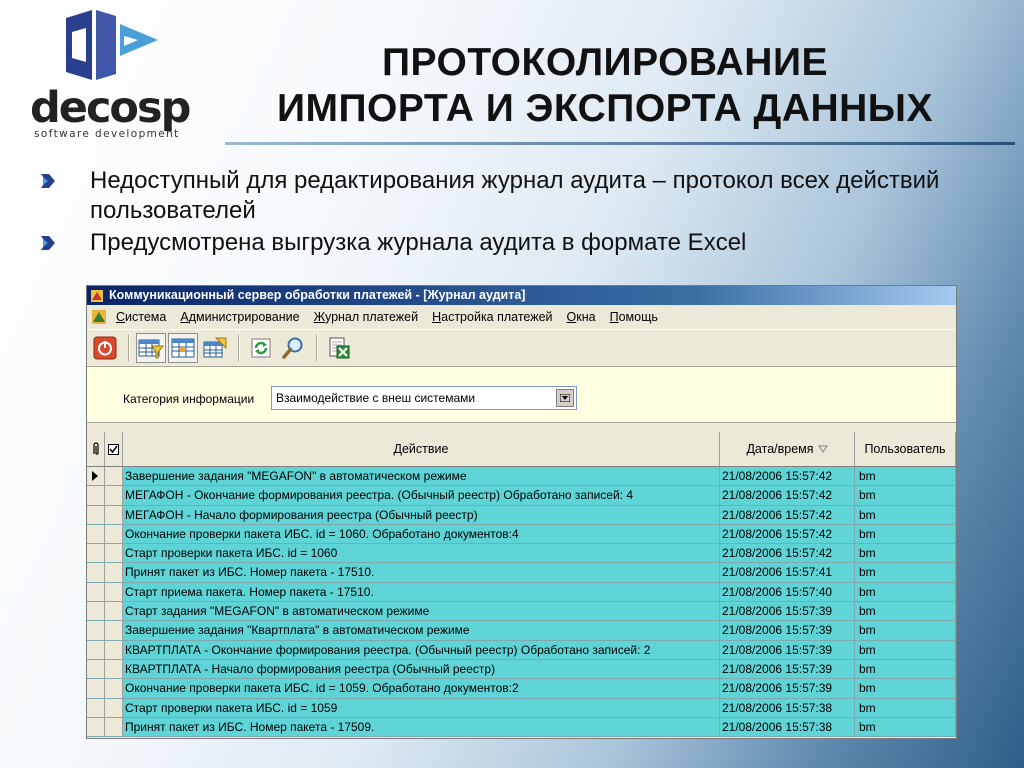 This screenshot has width=1024, height=768. What do you see at coordinates (96, 449) in the screenshot?
I see `attachment-column-header` at bounding box center [96, 449].